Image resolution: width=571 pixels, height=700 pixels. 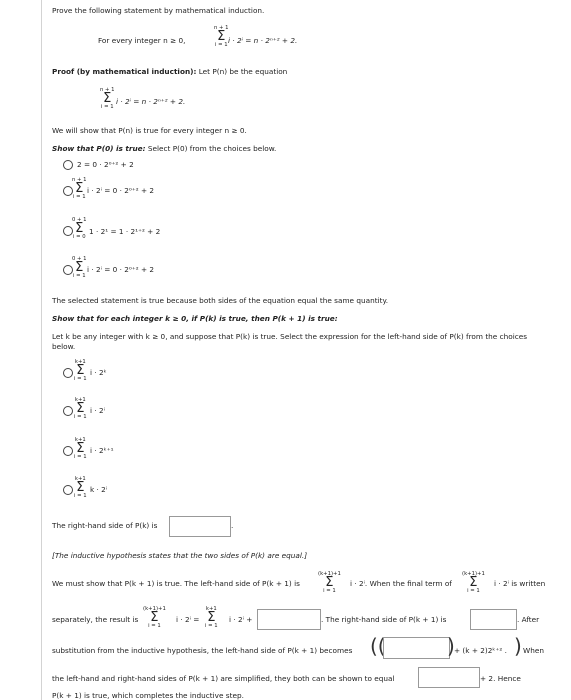 What do you see at coordinates (289, 619) in the screenshot?
I see `final-term-input` at bounding box center [289, 619].